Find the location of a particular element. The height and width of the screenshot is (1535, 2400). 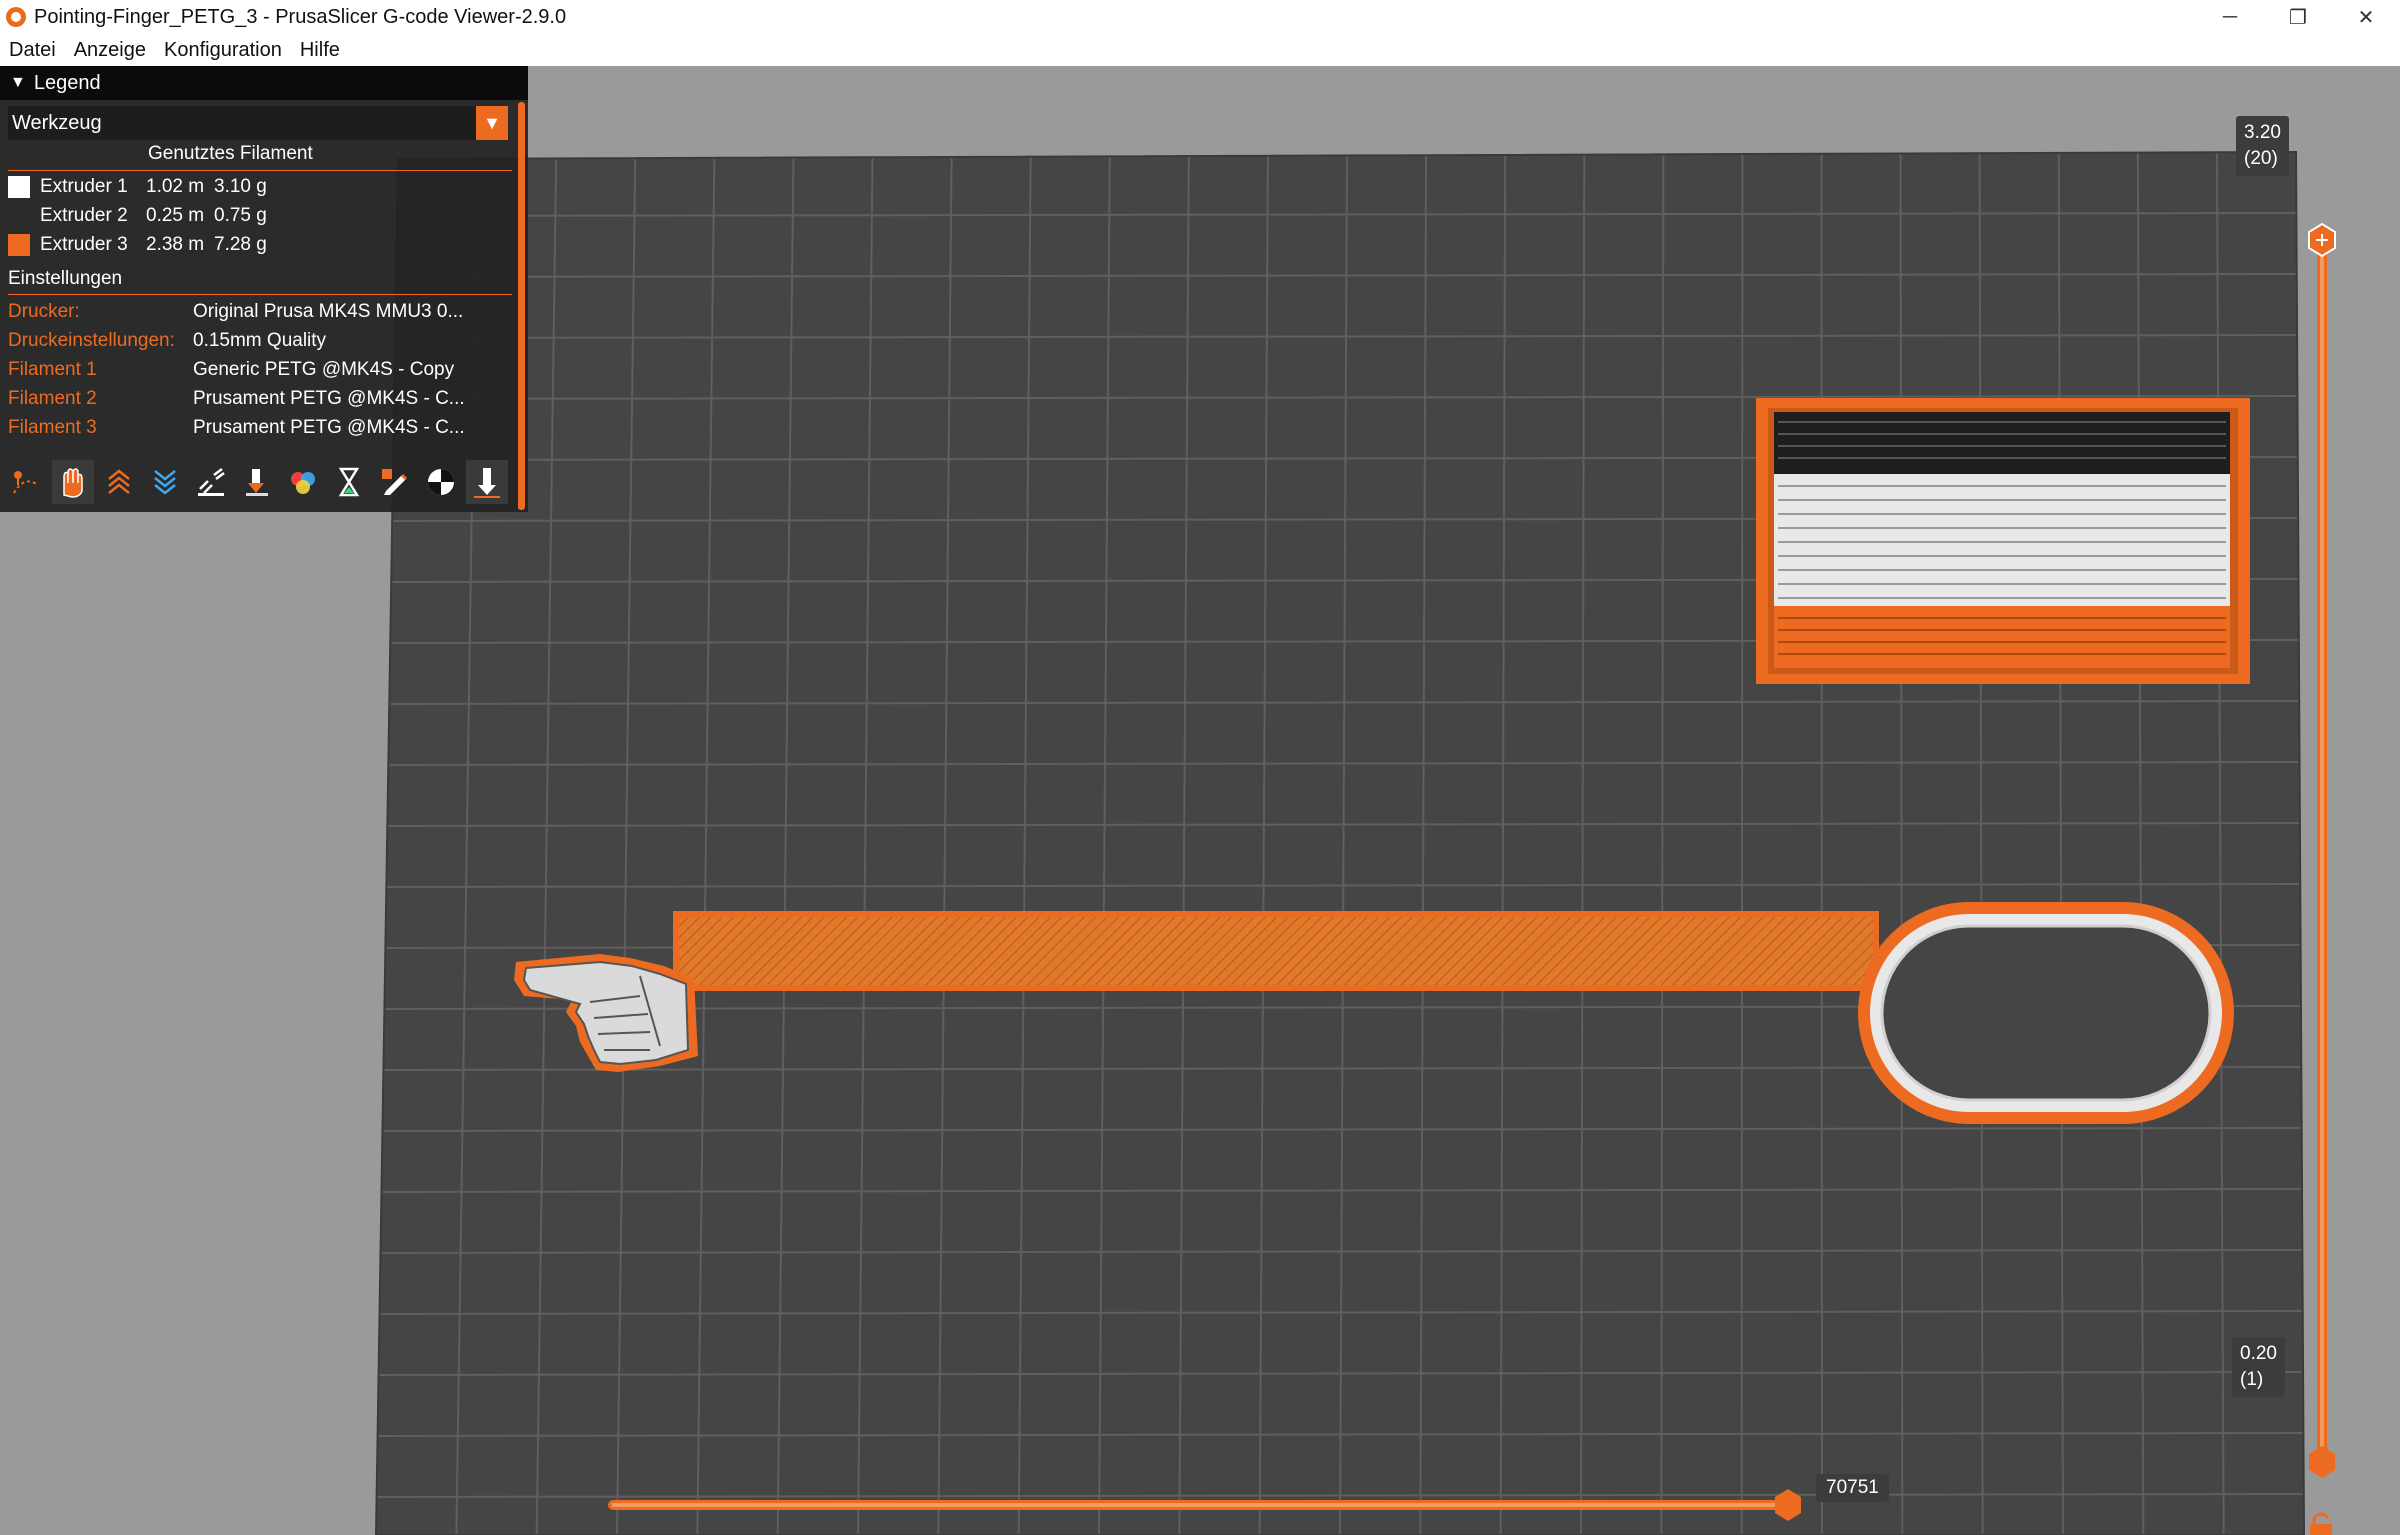

setting-row: Filament 1 Generic PETG @MK4S - Copy is located at coordinates (231, 370).